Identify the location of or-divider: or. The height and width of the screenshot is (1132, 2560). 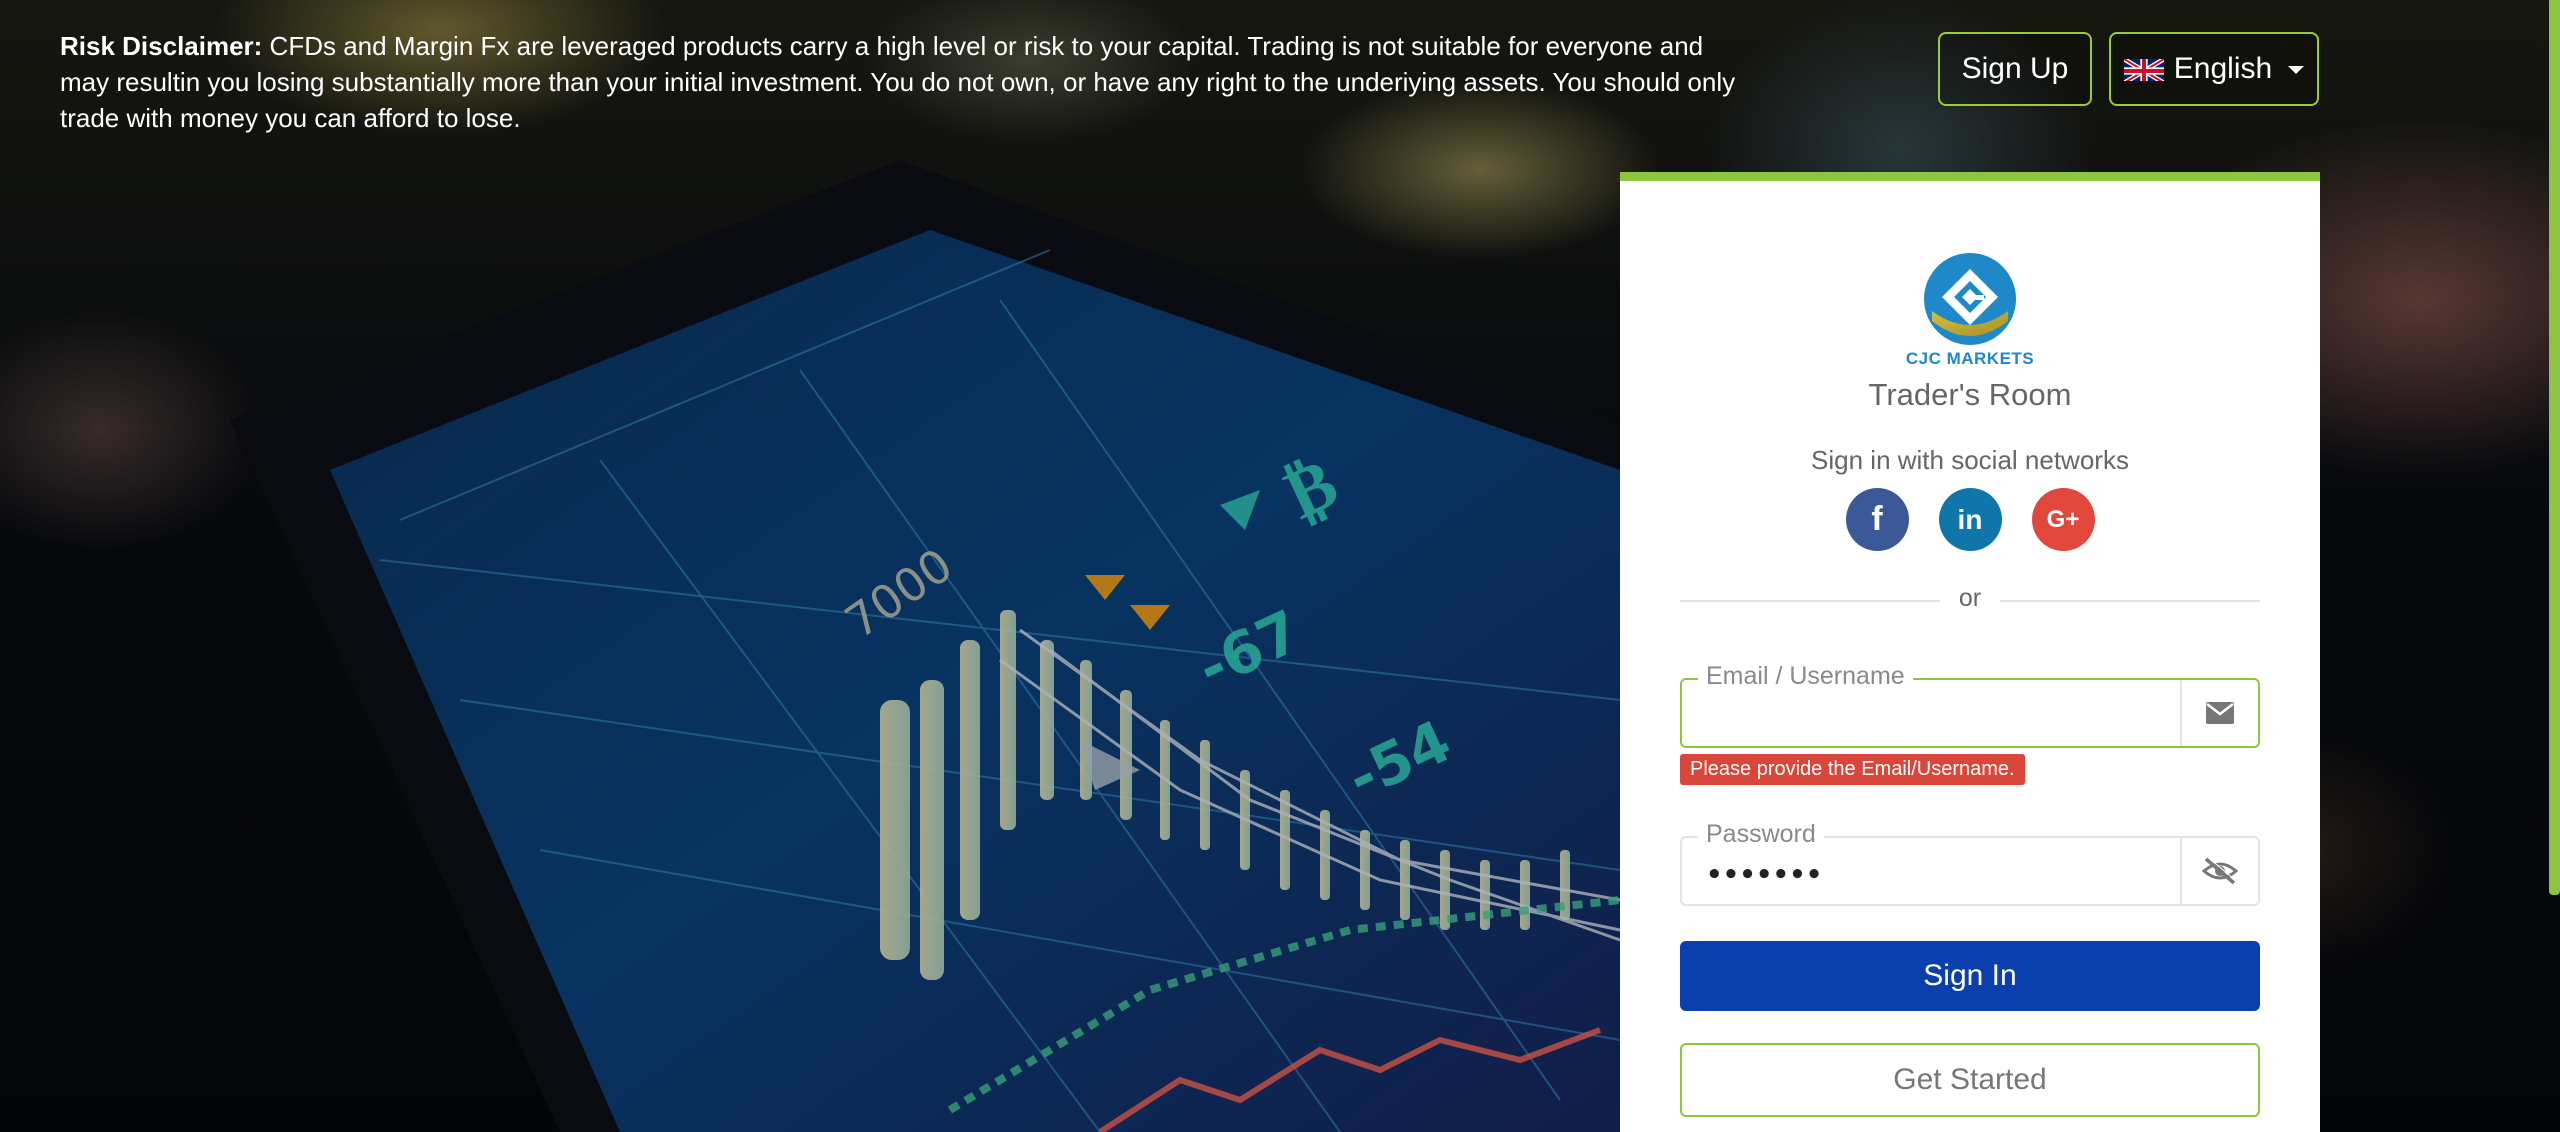
(1970, 598).